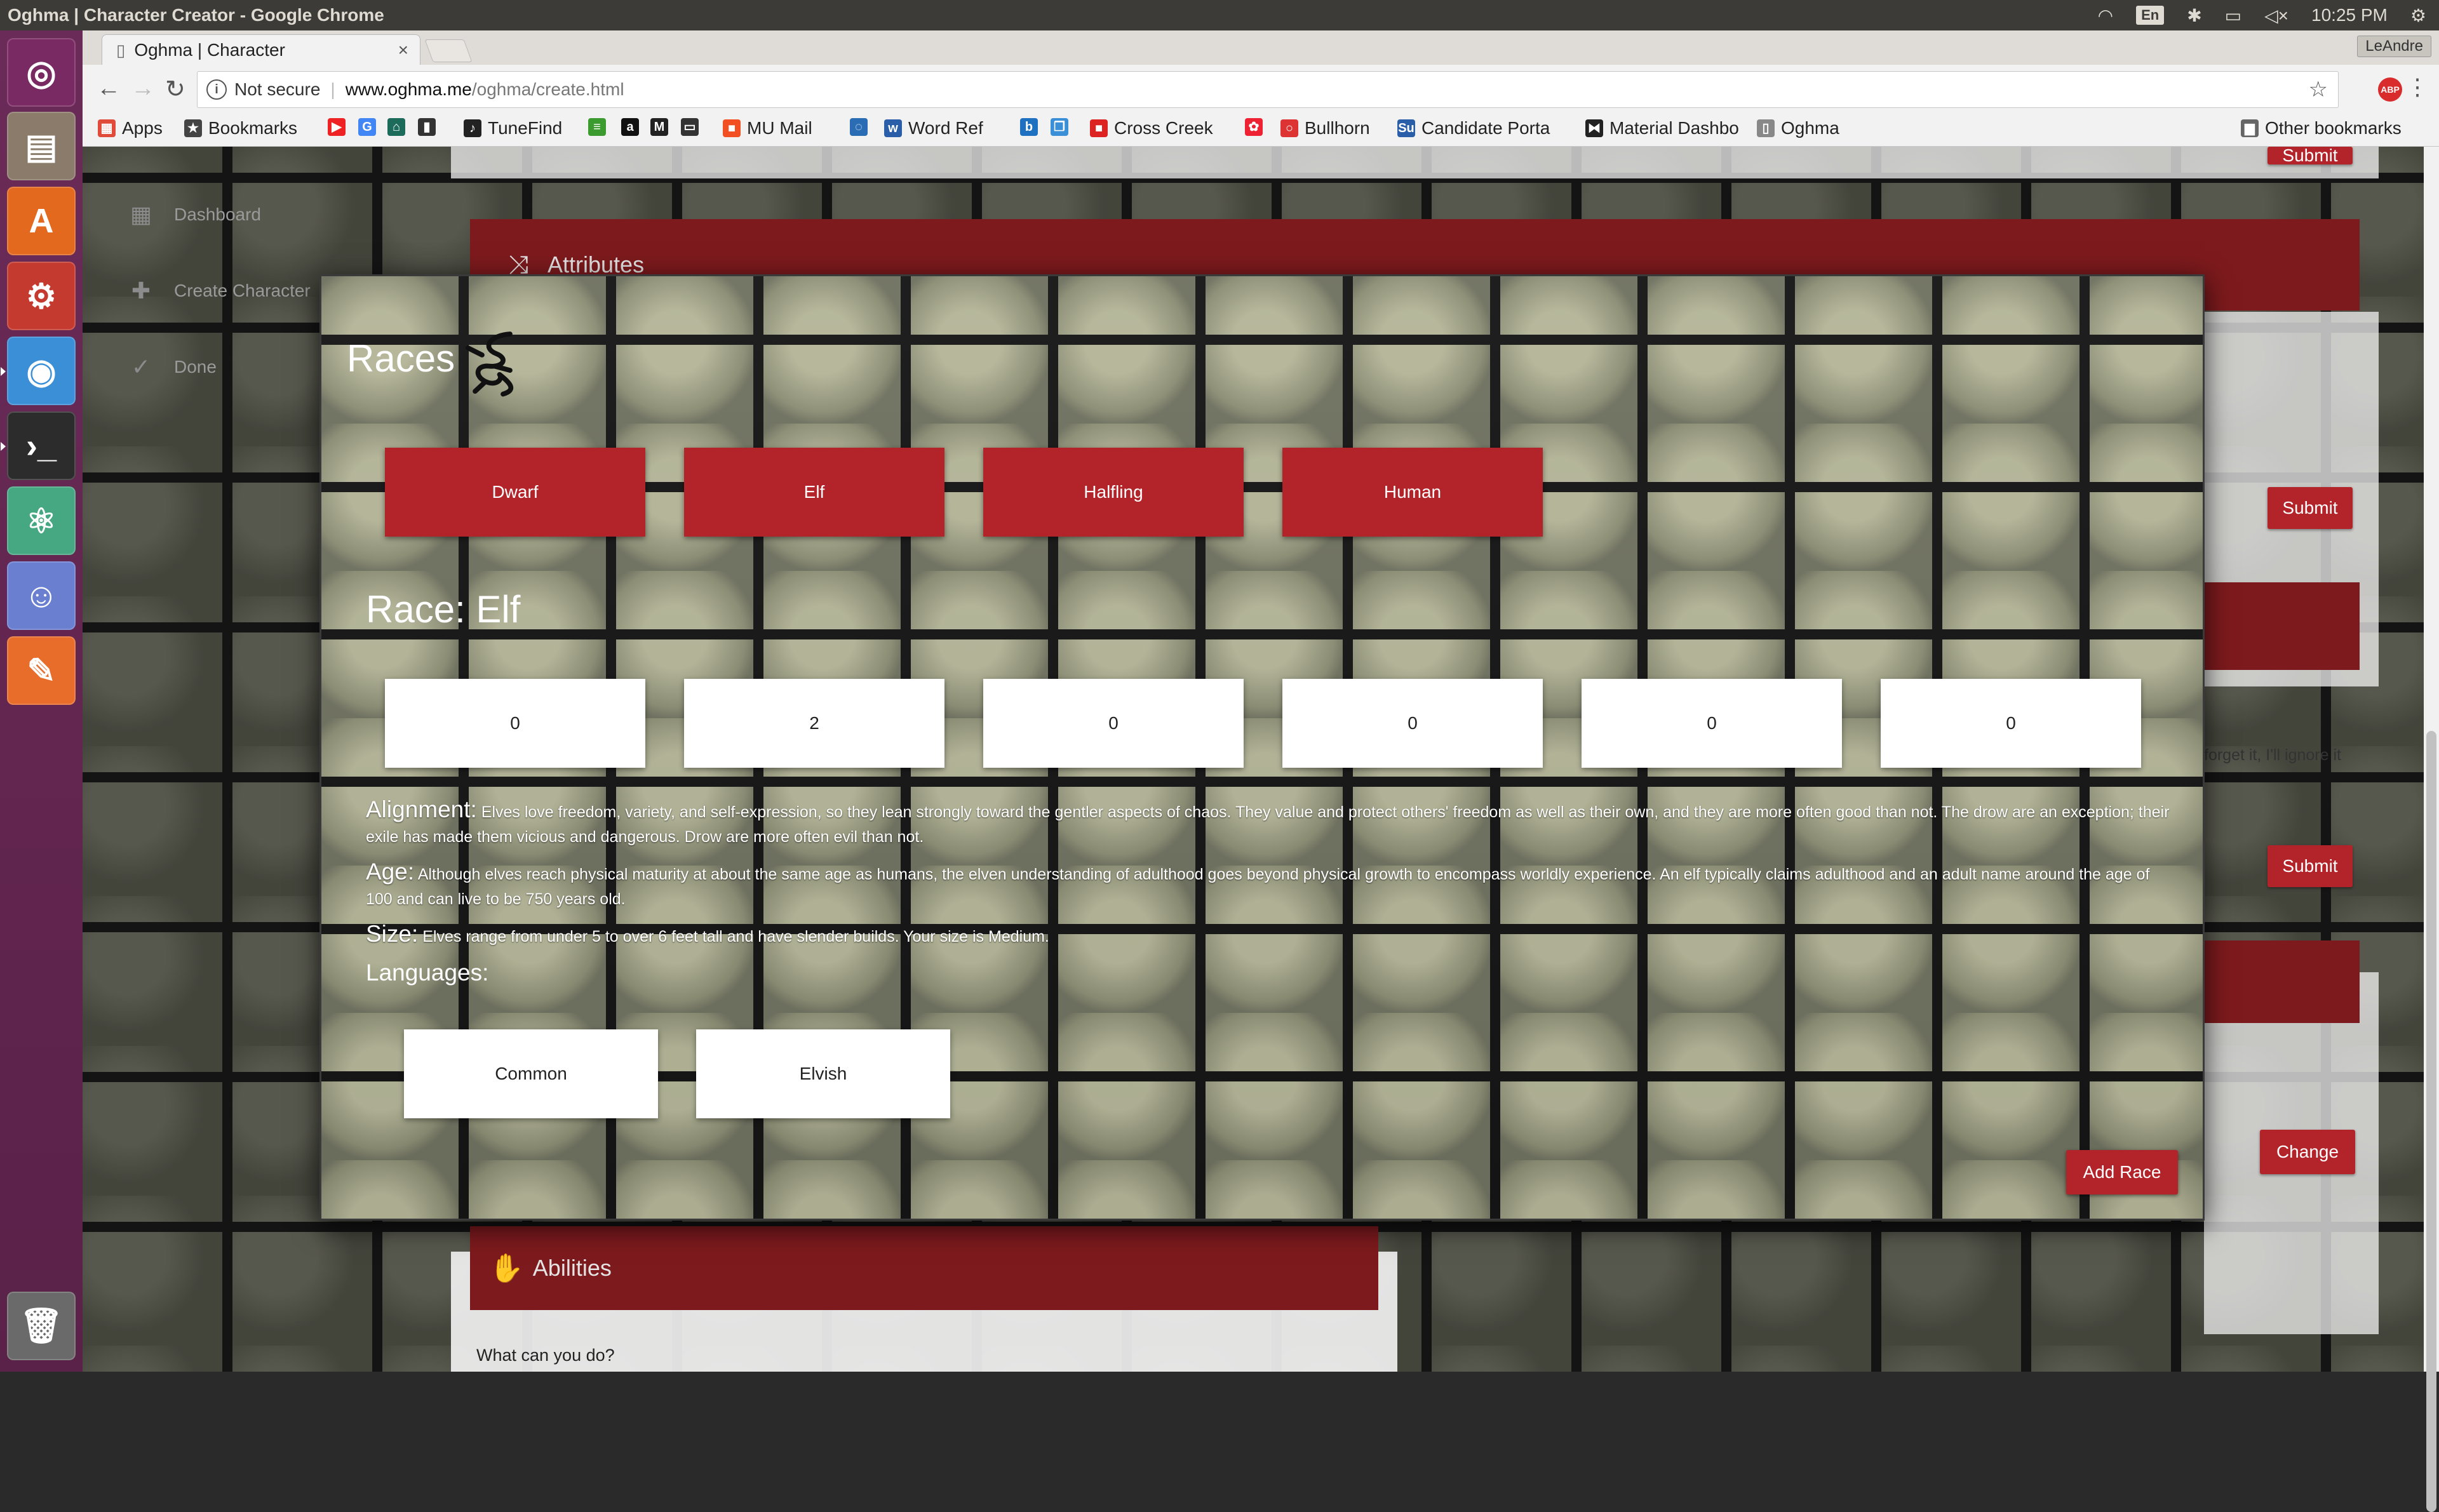 The height and width of the screenshot is (1512, 2439). I want to click on tab-strip: ▯ Oghma | Character × LeAndre, so click(1261, 47).